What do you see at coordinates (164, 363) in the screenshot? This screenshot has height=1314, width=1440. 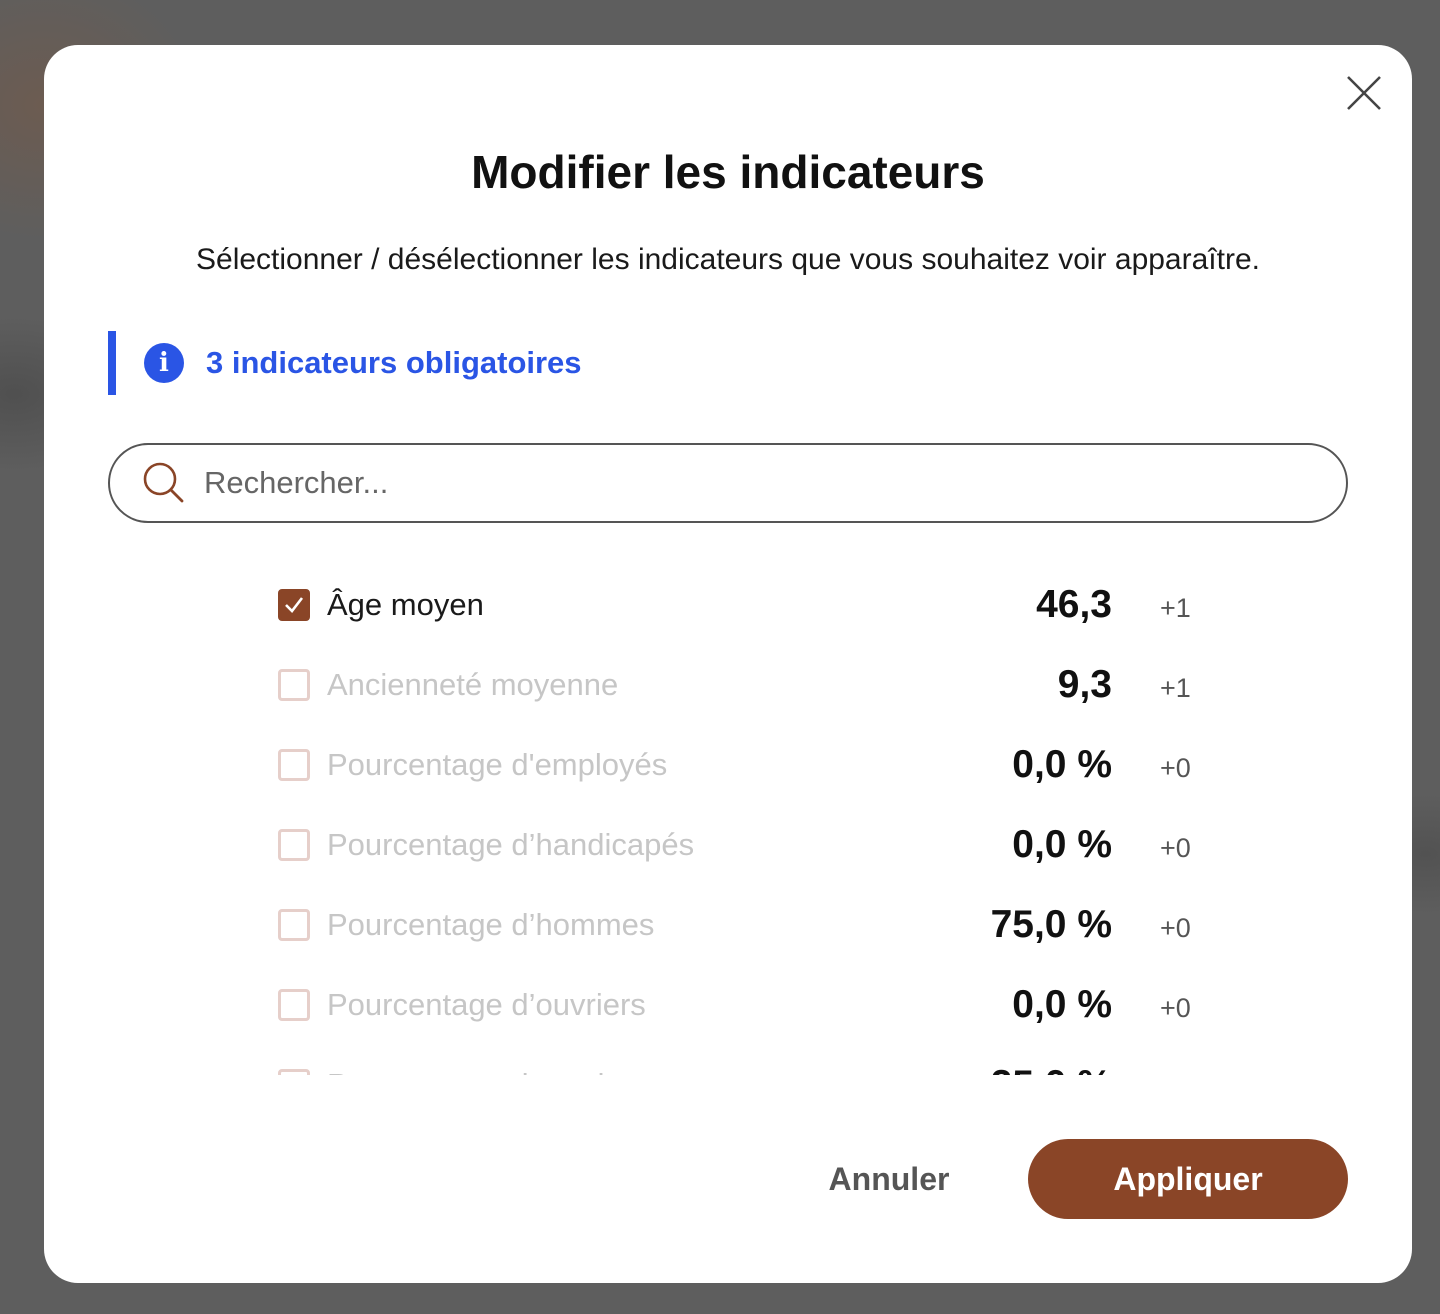 I see `info-icon: i` at bounding box center [164, 363].